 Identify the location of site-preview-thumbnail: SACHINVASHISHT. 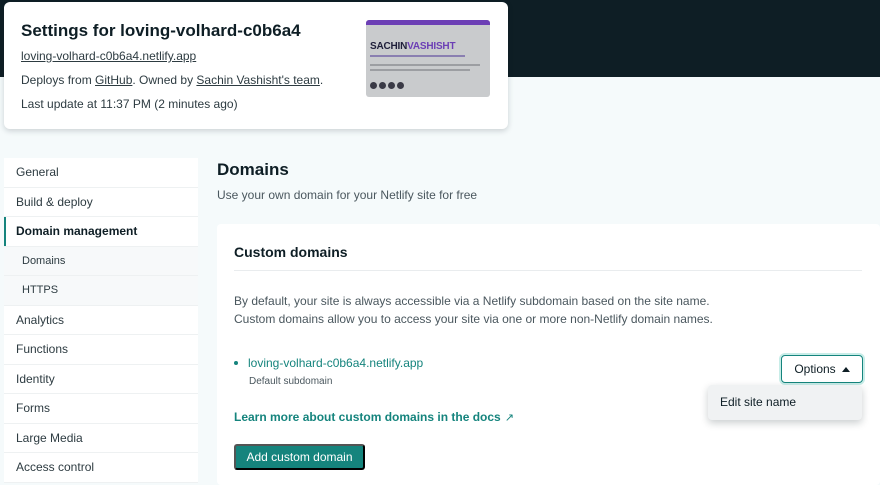
(428, 58).